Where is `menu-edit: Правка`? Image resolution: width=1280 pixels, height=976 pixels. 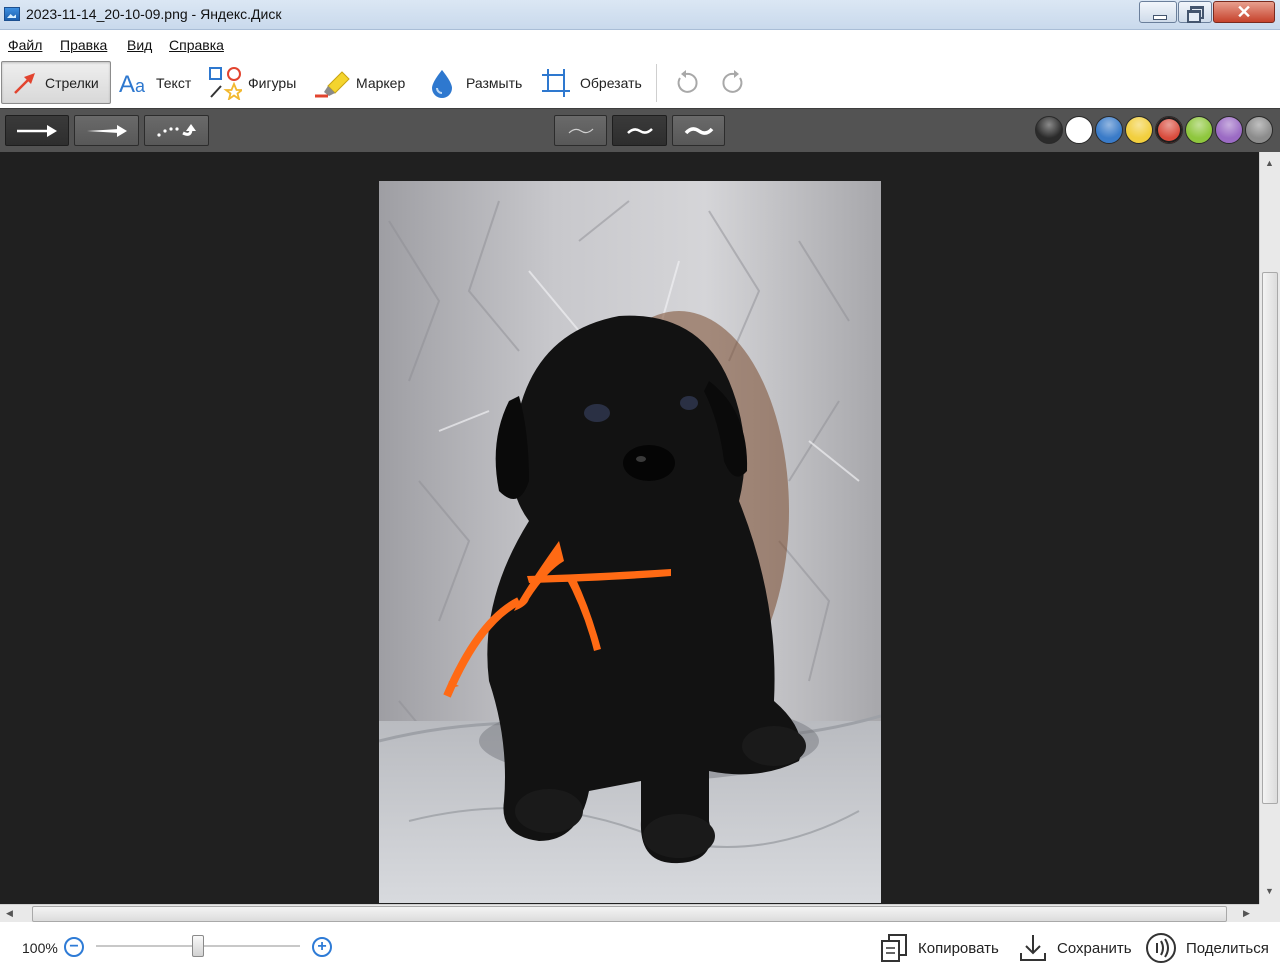 menu-edit: Правка is located at coordinates (83, 45).